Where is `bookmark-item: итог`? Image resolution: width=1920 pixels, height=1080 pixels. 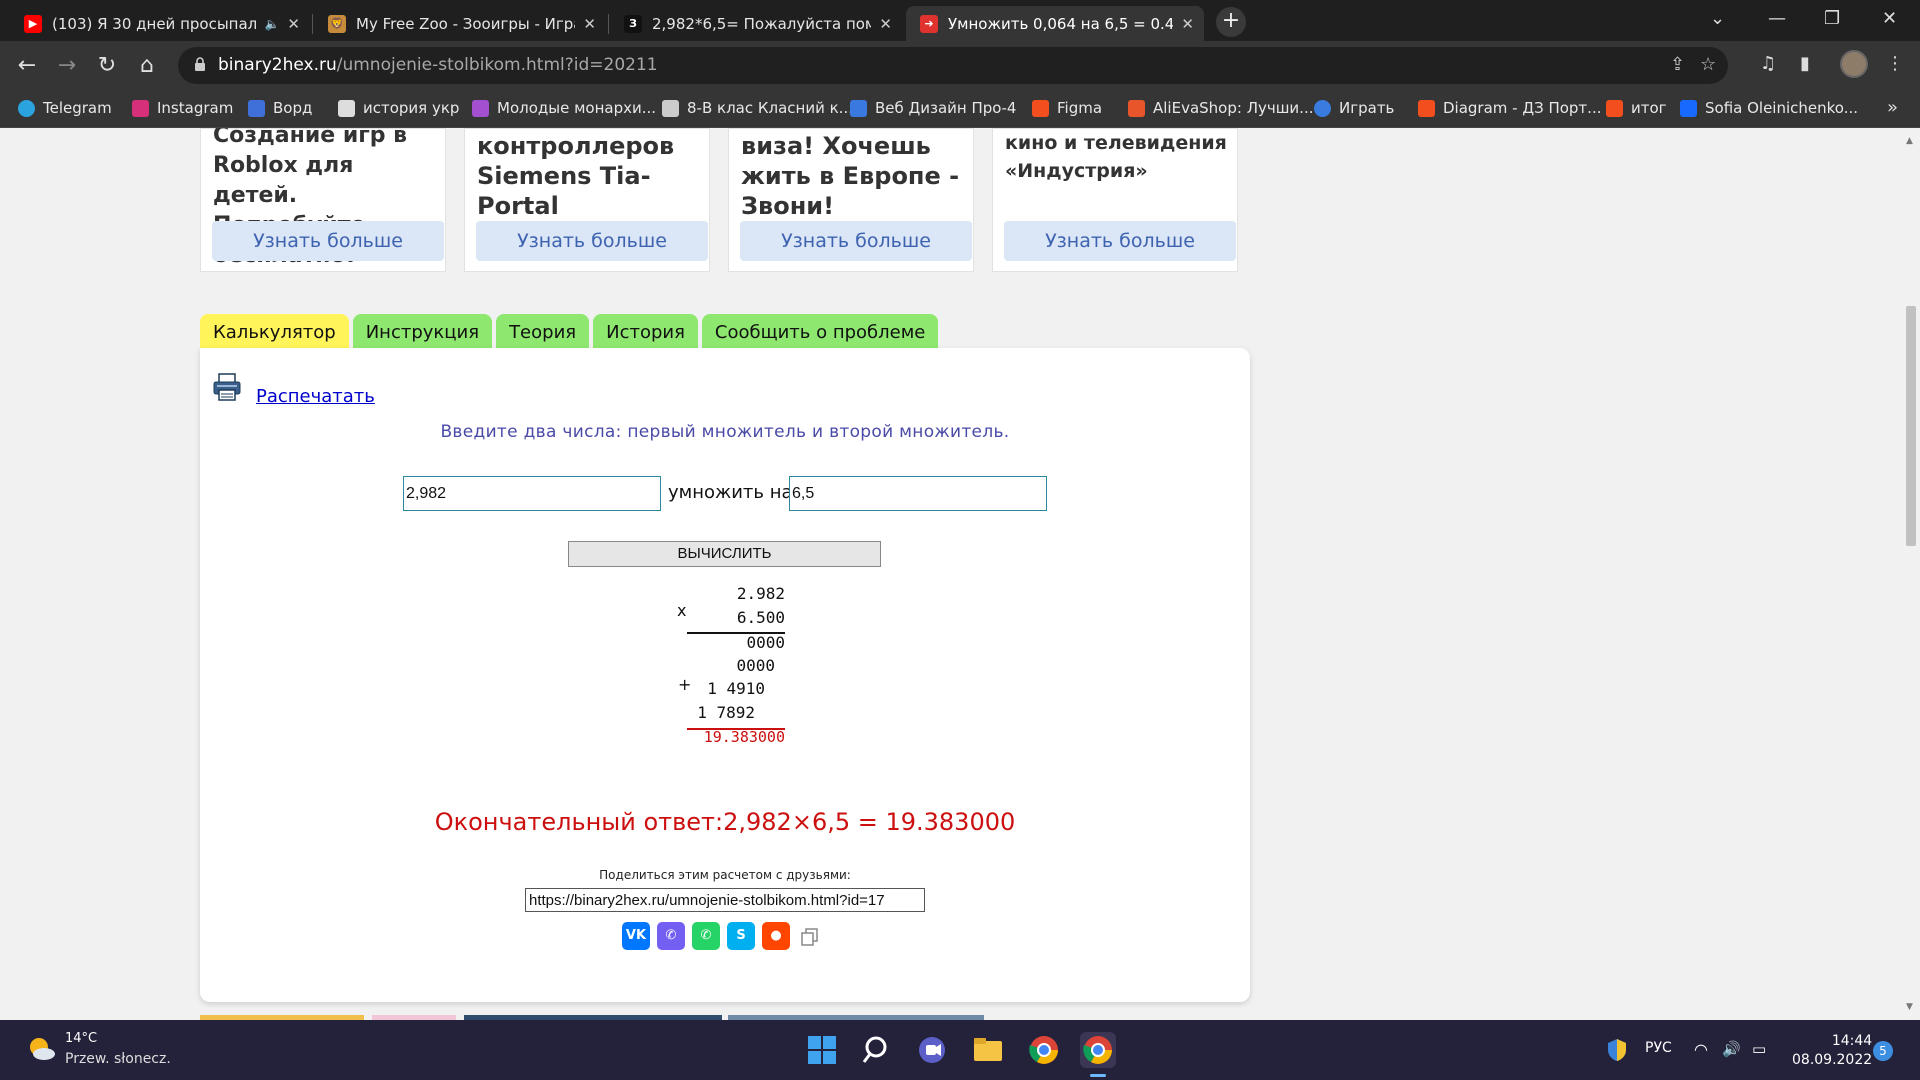
bookmark-item: итог is located at coordinates (1636, 108).